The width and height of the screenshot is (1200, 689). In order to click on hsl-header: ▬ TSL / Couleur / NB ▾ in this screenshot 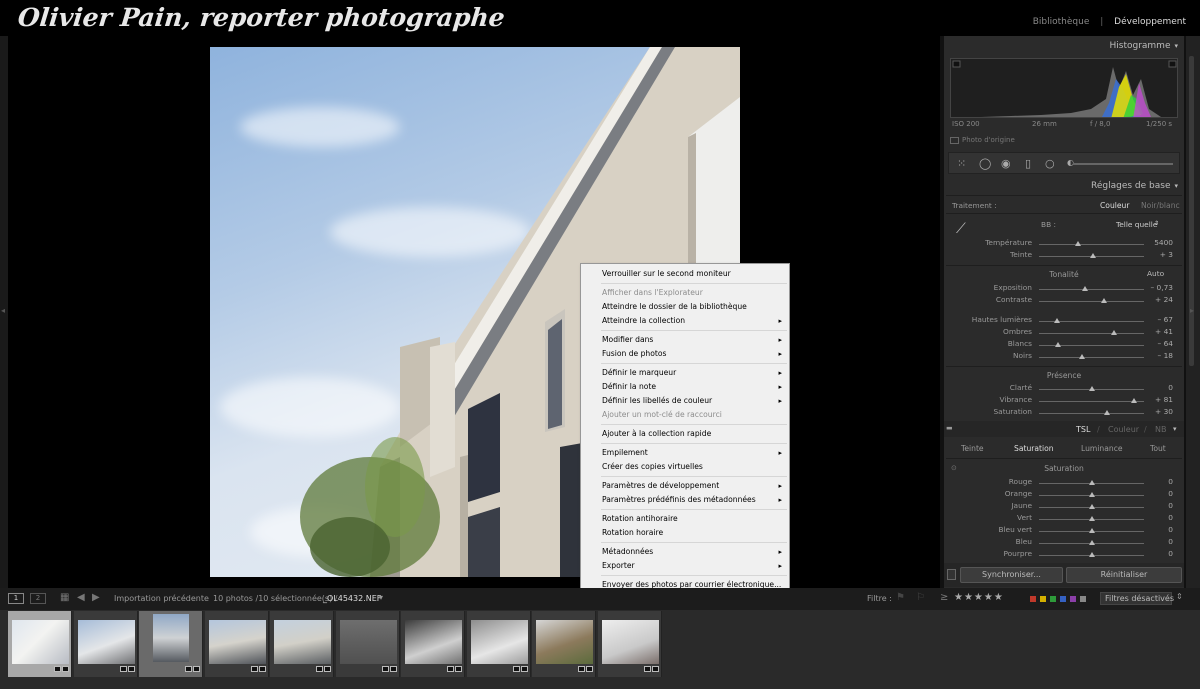, I will do `click(1064, 429)`.